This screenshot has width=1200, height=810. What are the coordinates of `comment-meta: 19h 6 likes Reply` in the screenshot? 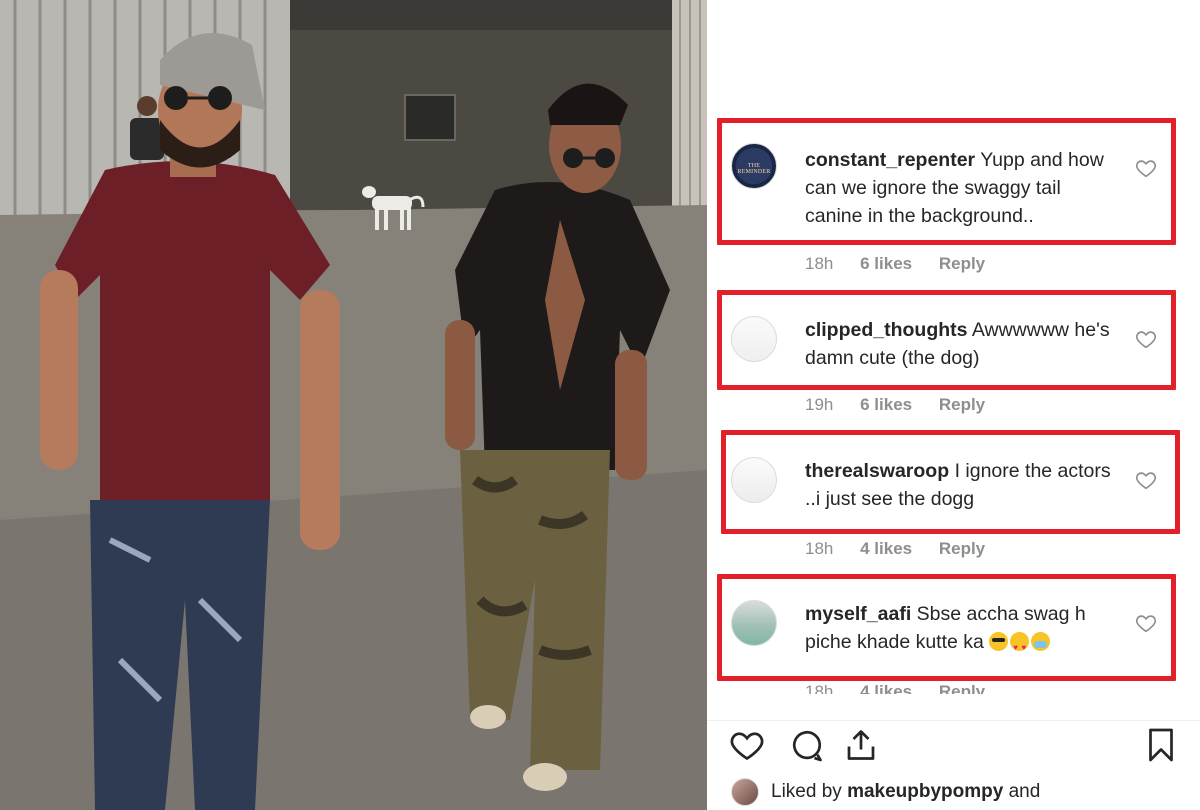 It's located at (906, 405).